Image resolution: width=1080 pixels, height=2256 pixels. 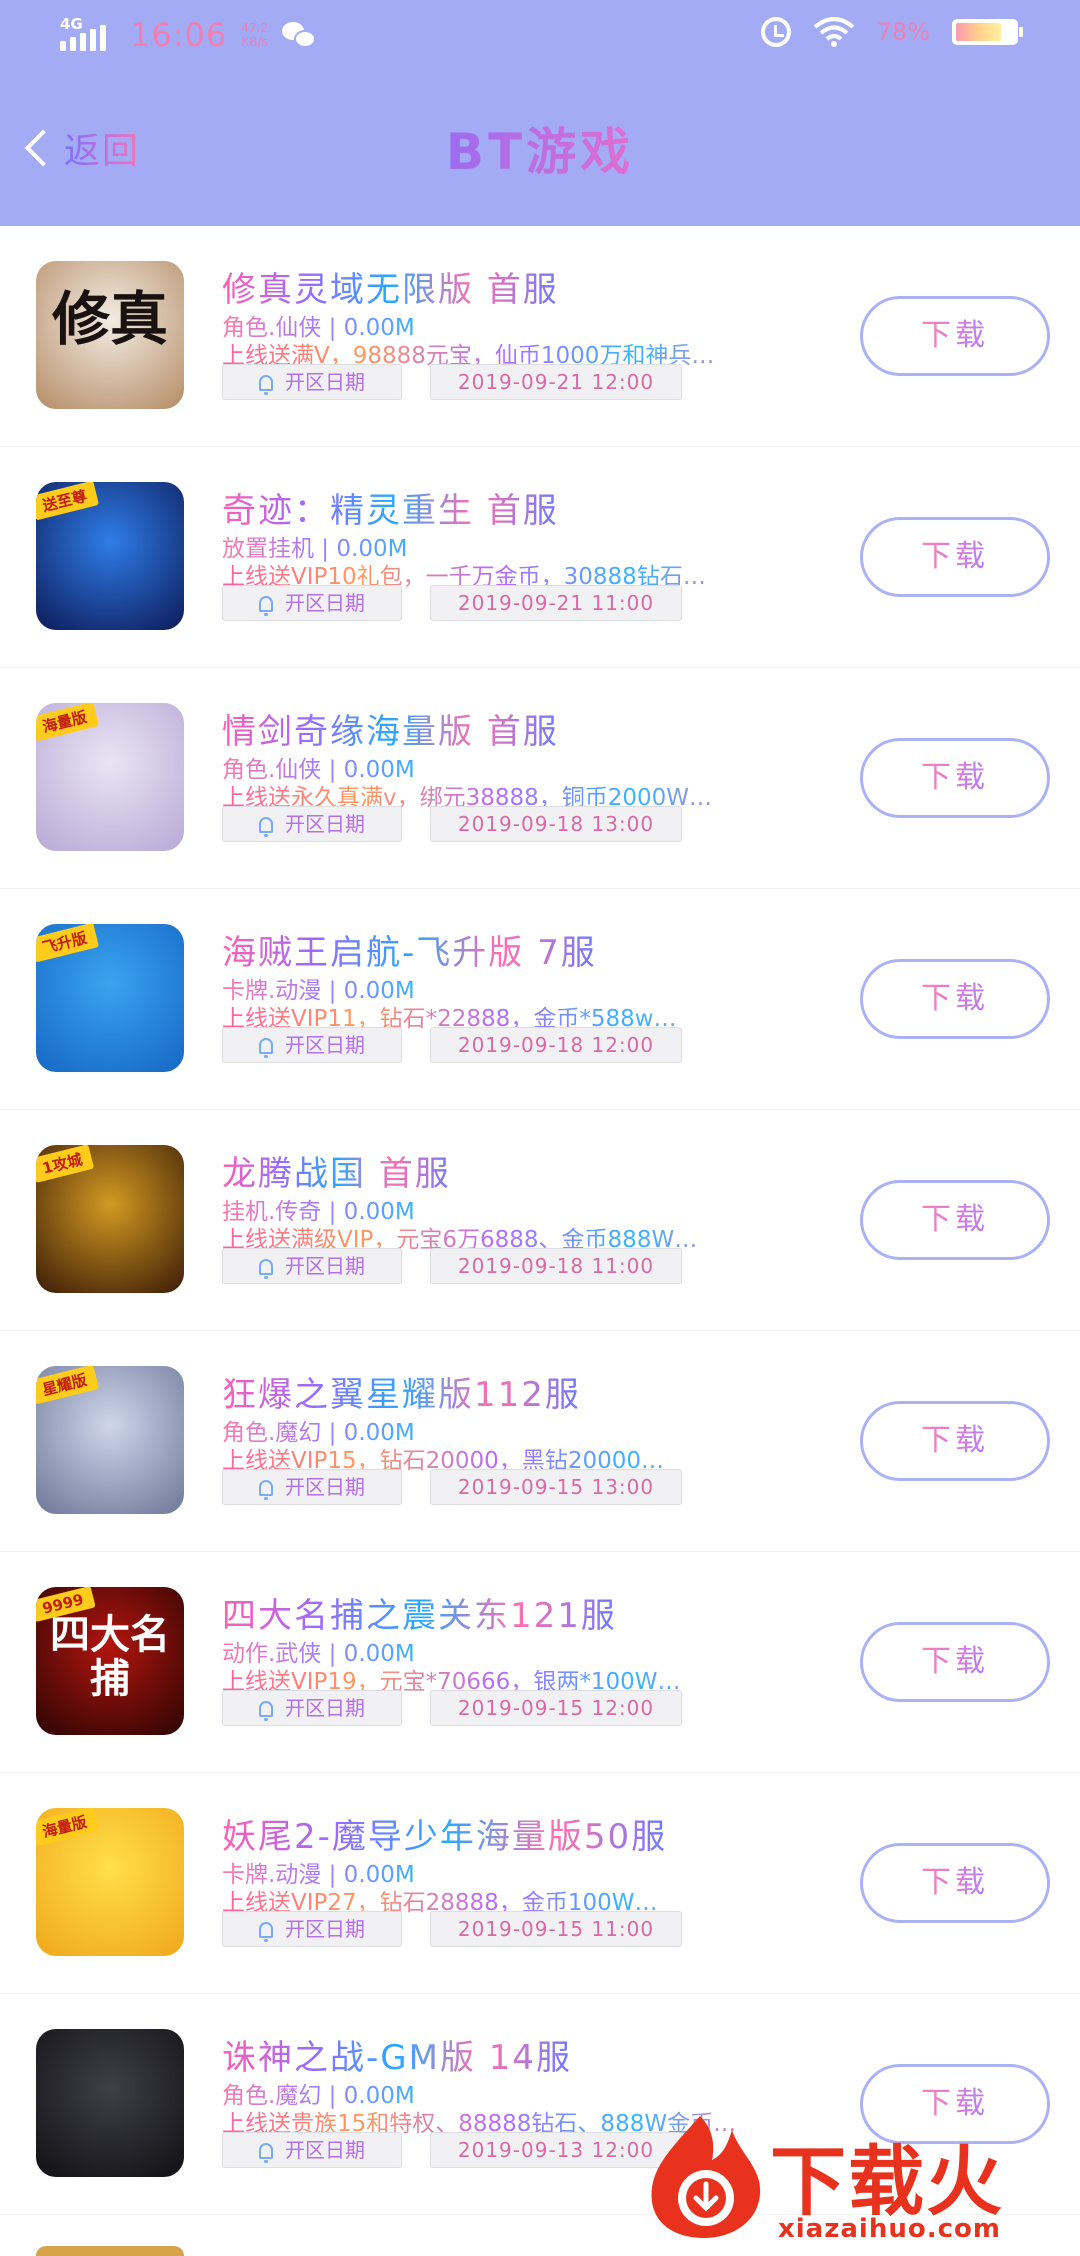 What do you see at coordinates (860, 2183) in the screenshot?
I see `watermark: 下载火 xiazaihuo.com` at bounding box center [860, 2183].